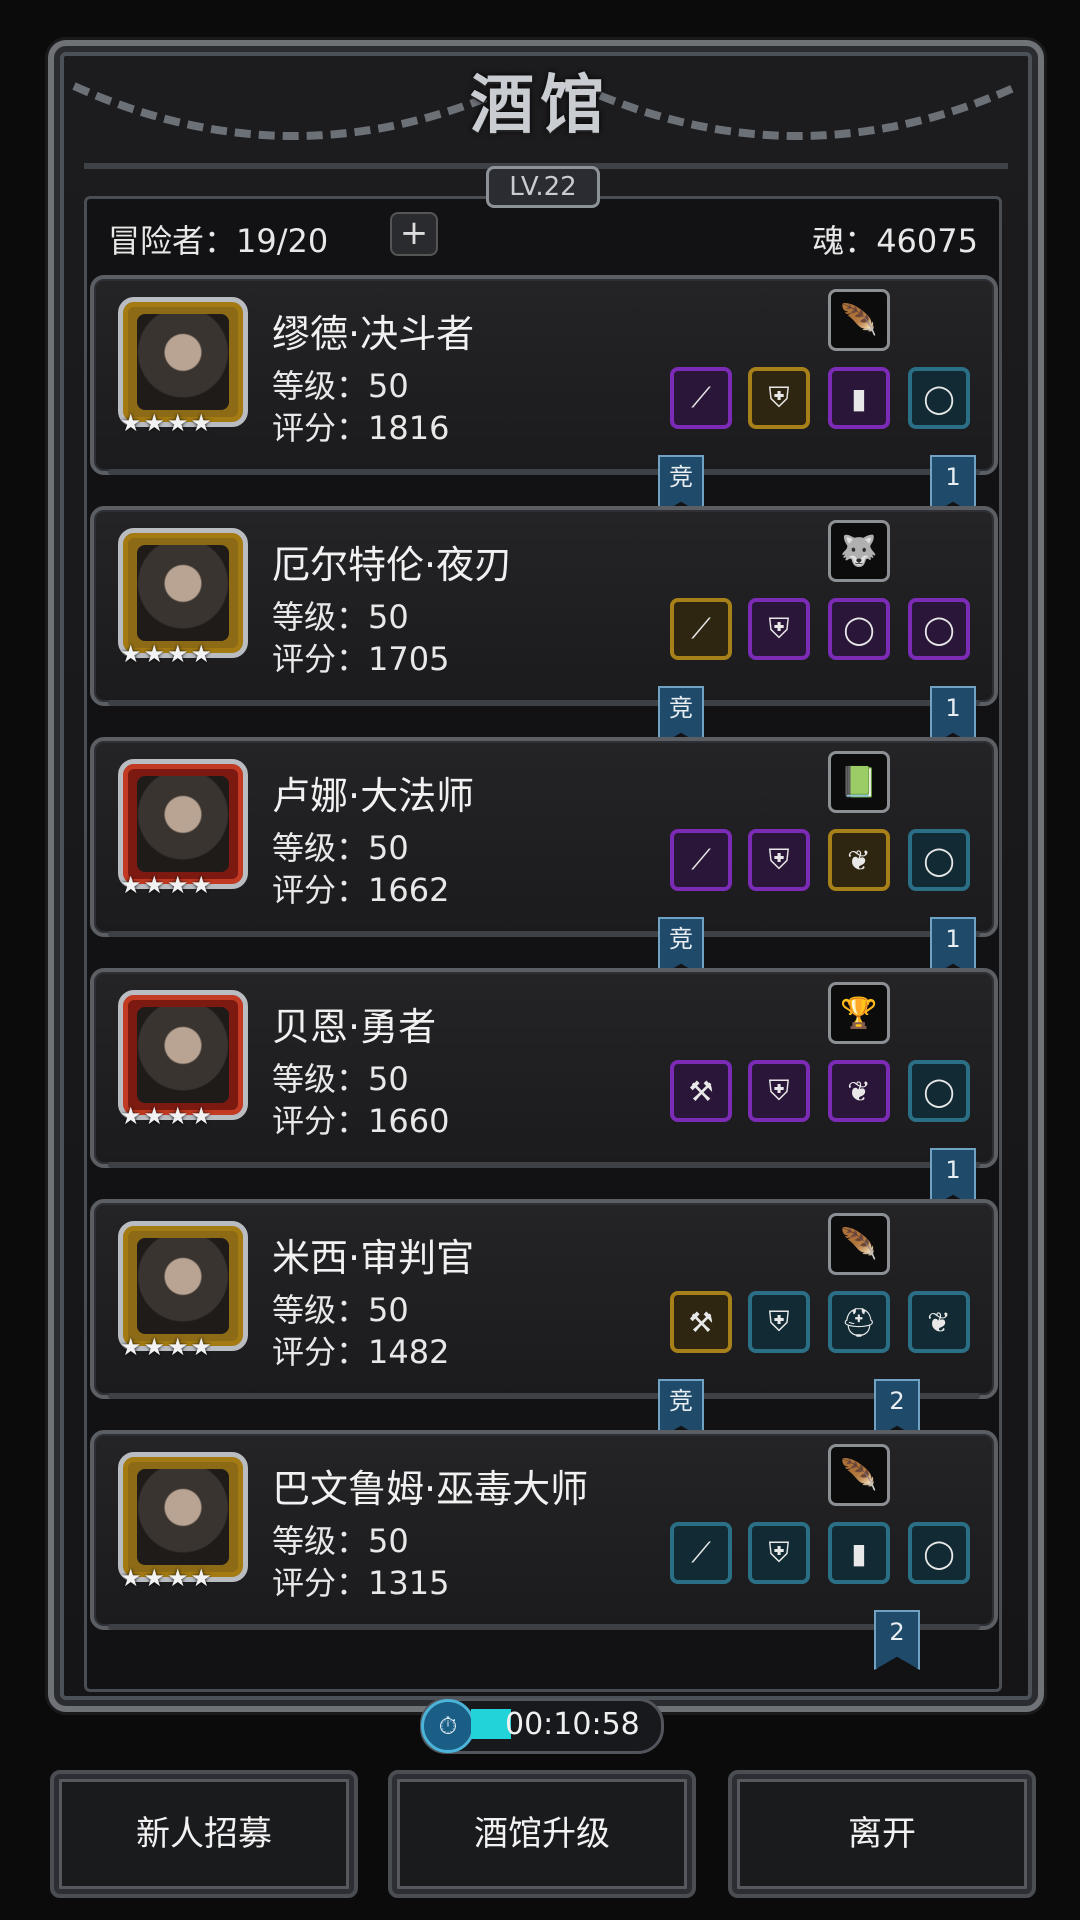 The height and width of the screenshot is (1920, 1080). What do you see at coordinates (448, 1726) in the screenshot?
I see `clock-icon: ⏱` at bounding box center [448, 1726].